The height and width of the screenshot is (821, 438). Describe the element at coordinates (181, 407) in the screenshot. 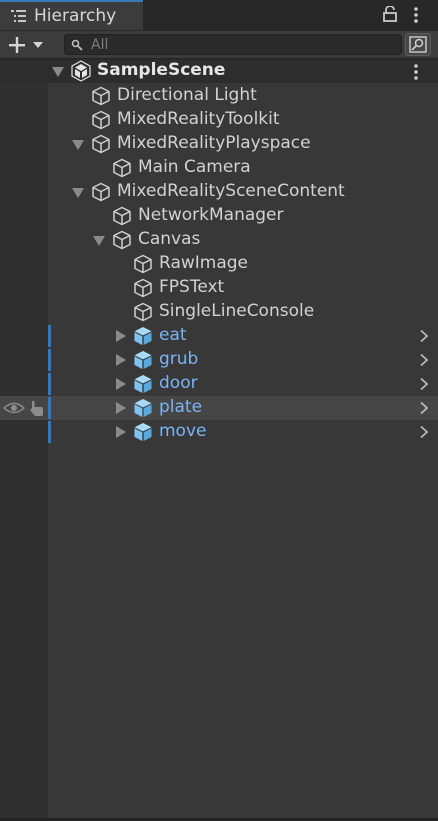

I see `row-label: plate` at that location.